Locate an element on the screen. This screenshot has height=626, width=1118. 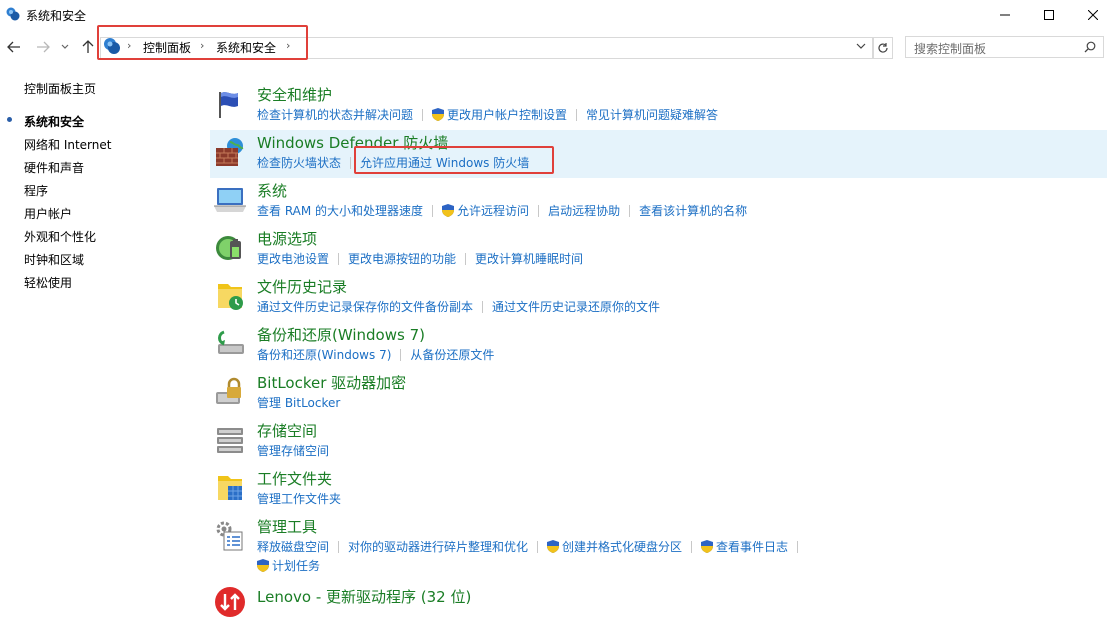
category-title: 备份和还原(Windows 7) is located at coordinates (341, 334).